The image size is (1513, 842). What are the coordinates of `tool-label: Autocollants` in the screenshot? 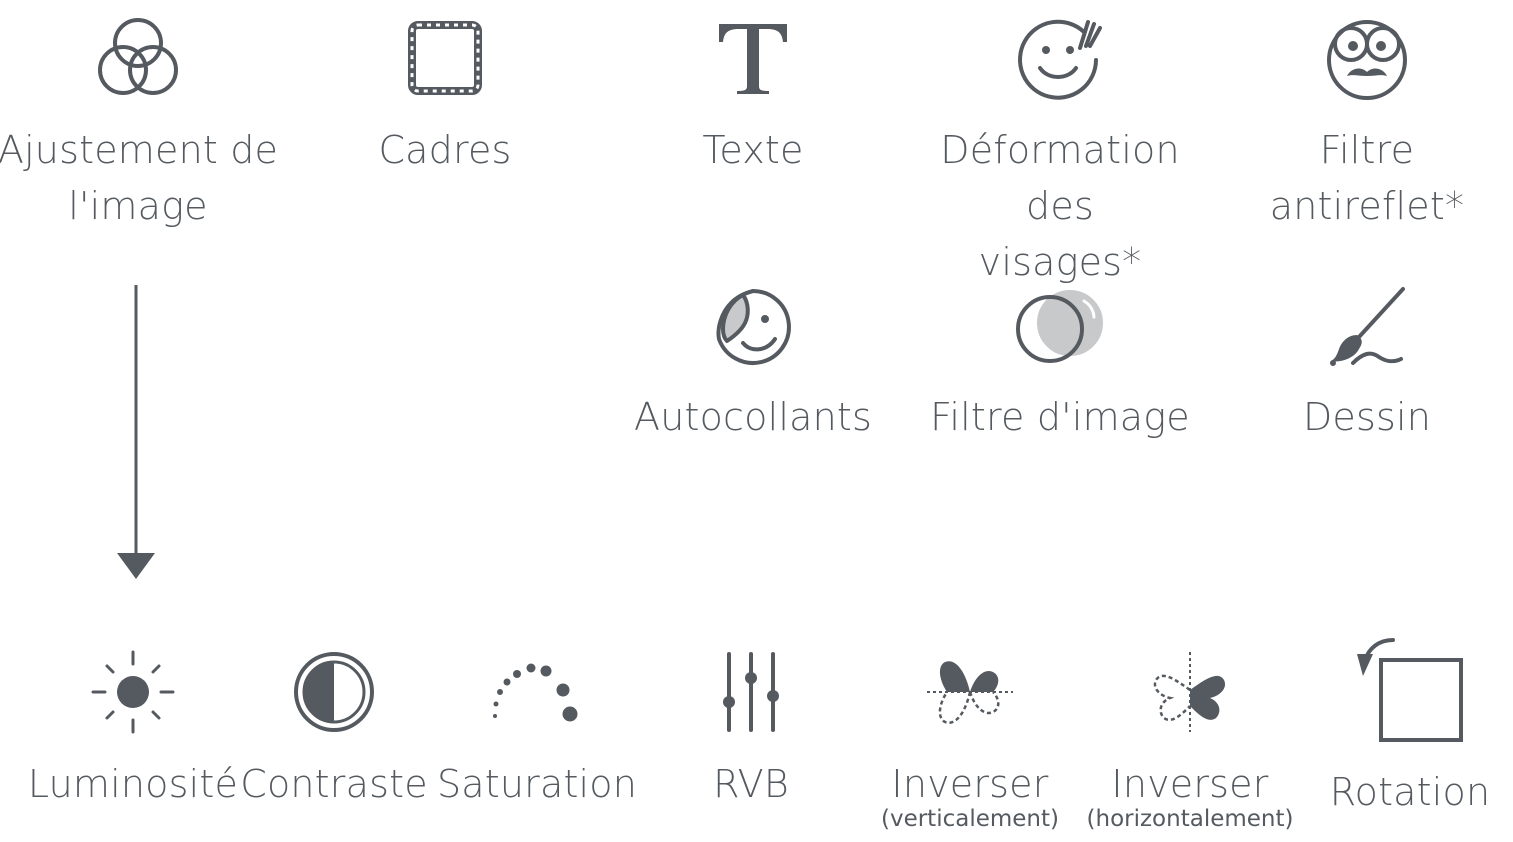 It's located at (753, 417).